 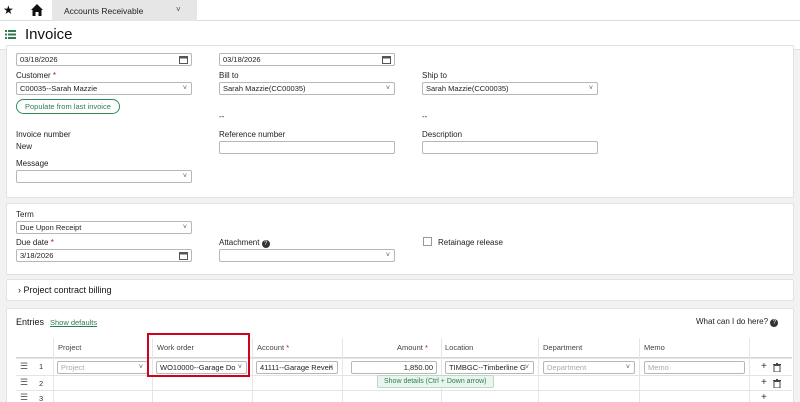 What do you see at coordinates (658, 367) in the screenshot?
I see `memo-placeholder: Memo` at bounding box center [658, 367].